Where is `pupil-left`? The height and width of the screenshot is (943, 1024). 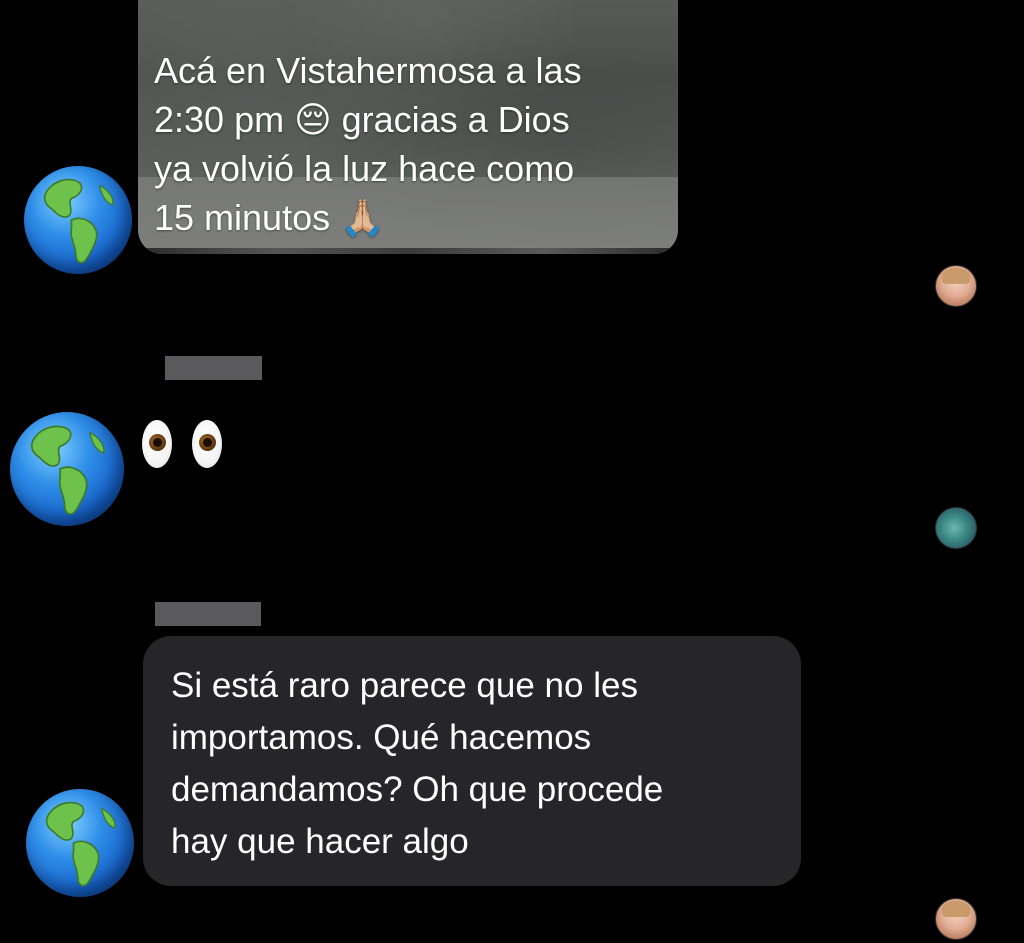 pupil-left is located at coordinates (157, 443).